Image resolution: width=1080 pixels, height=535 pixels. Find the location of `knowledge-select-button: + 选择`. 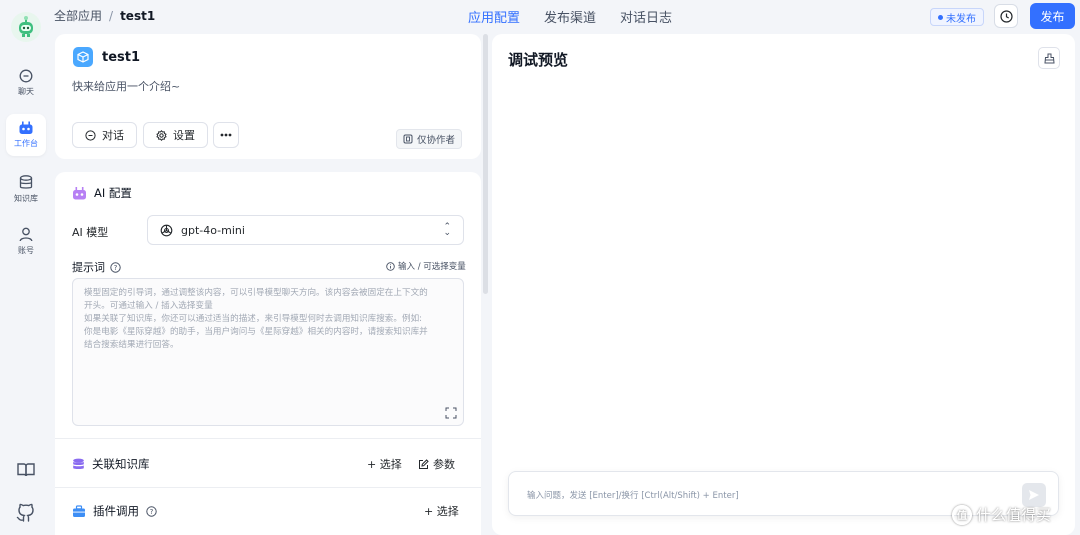

knowledge-select-button: + 选择 is located at coordinates (384, 464).